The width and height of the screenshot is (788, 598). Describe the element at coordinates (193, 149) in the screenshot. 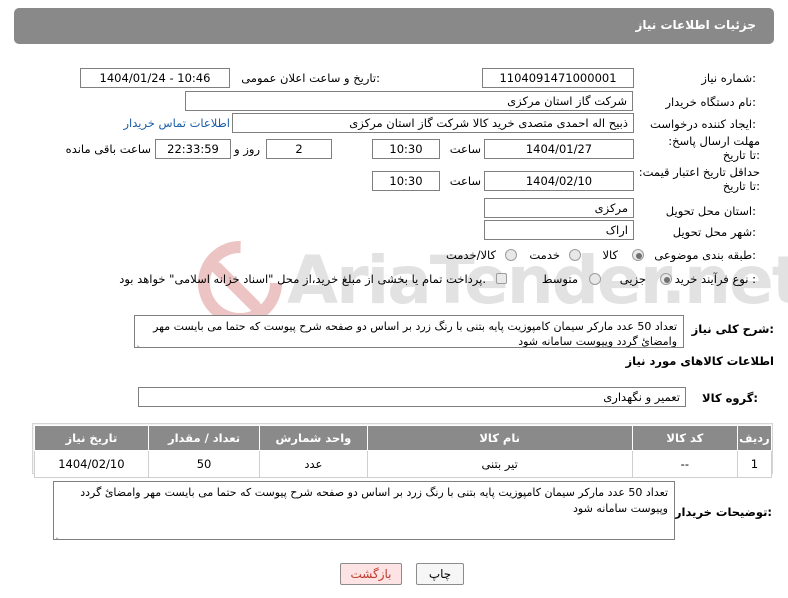

I see `remaining-time-field: 22:33:59` at that location.